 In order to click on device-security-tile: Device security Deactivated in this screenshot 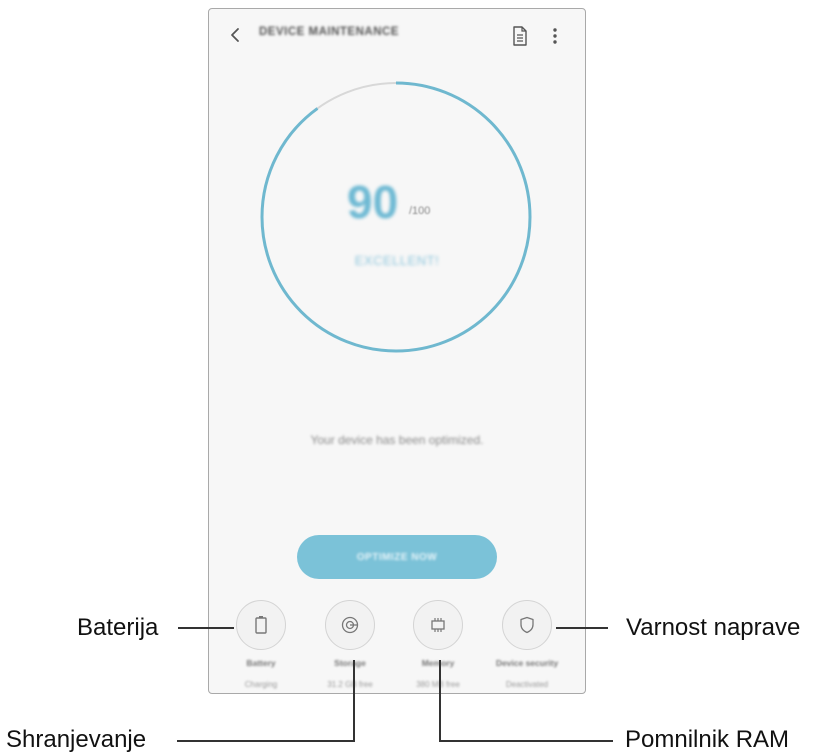, I will do `click(526, 645)`.